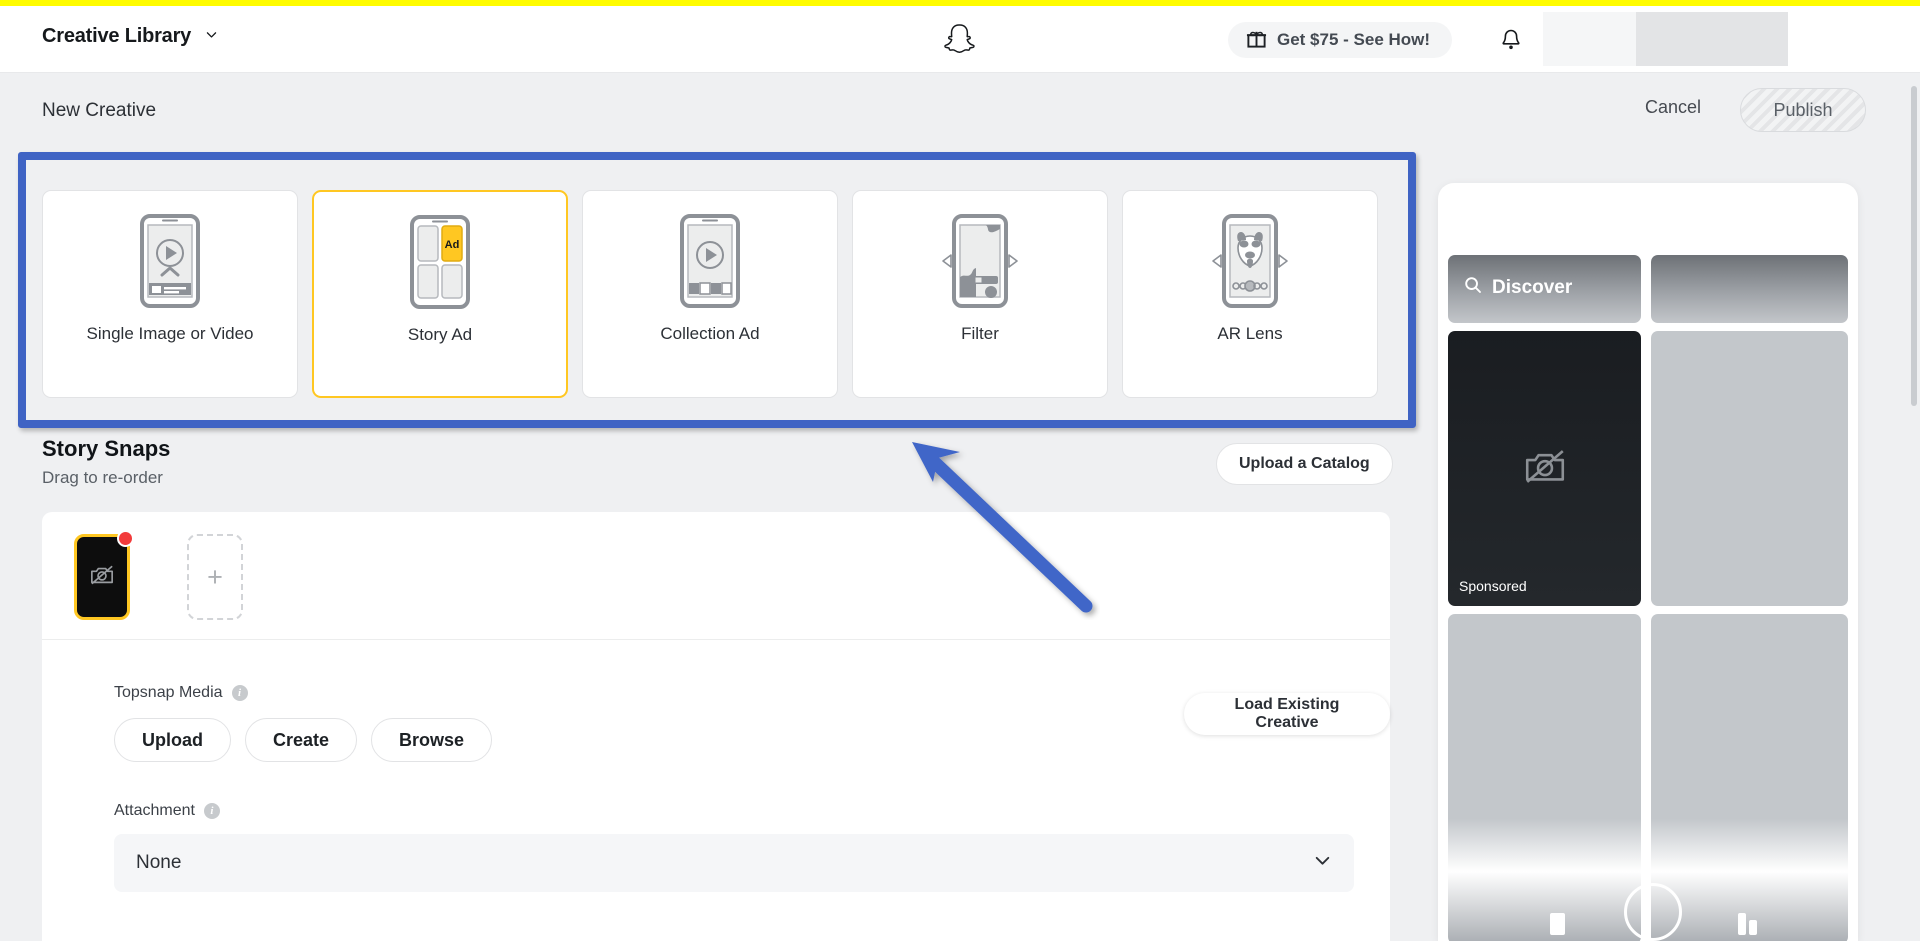 The width and height of the screenshot is (1920, 941). I want to click on browse-button: Browse, so click(432, 740).